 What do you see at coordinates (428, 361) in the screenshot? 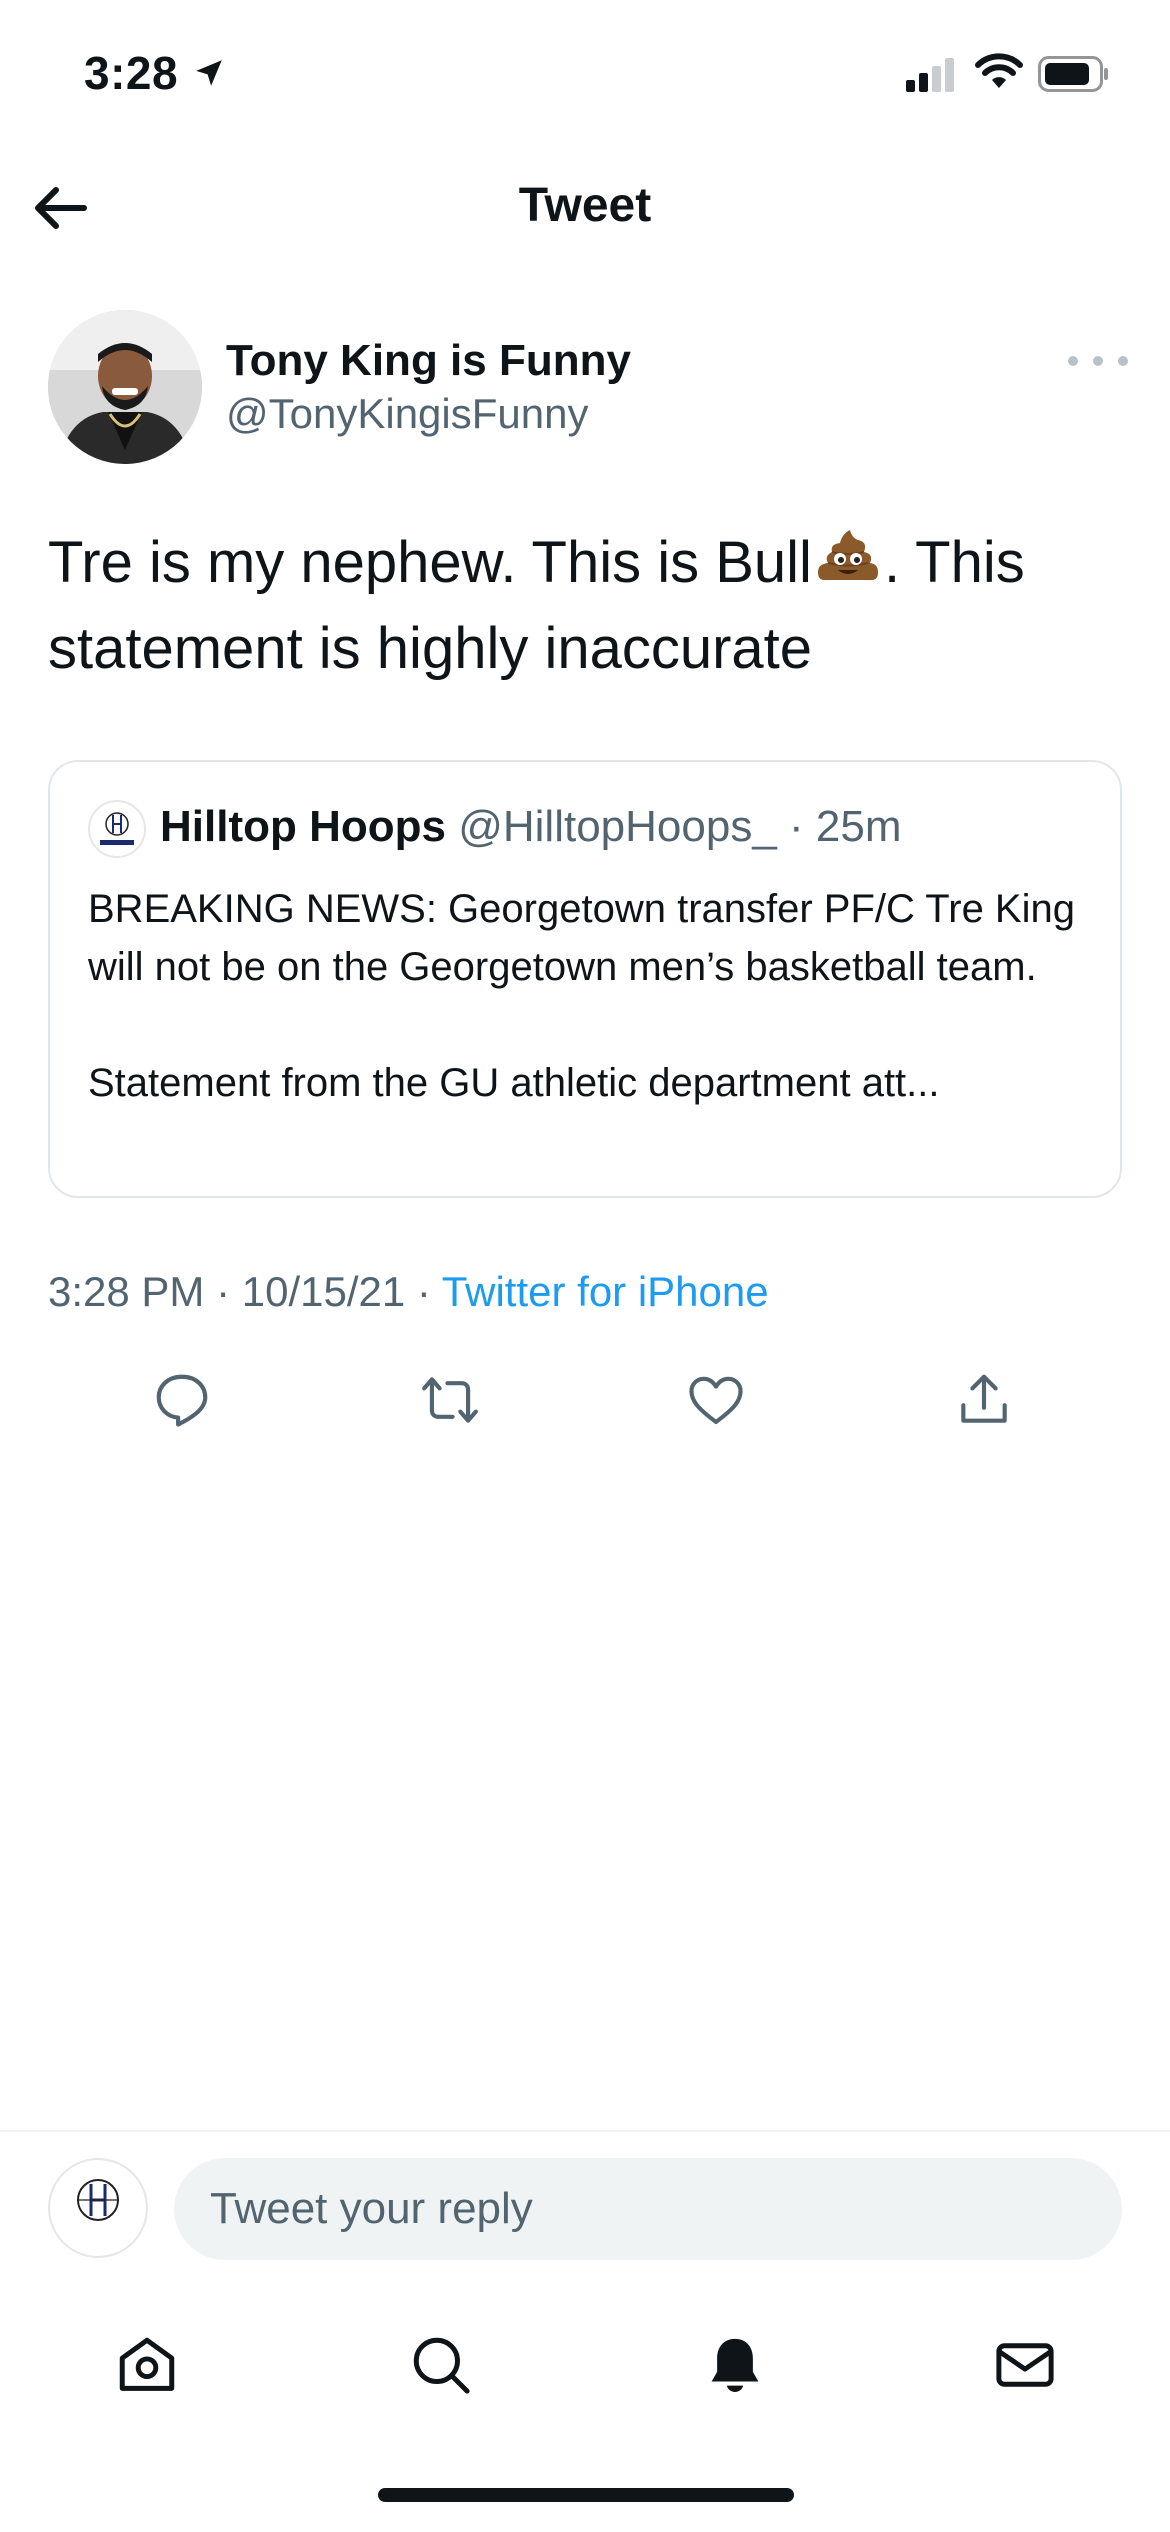
I see `author-name: Tony King is Funny` at bounding box center [428, 361].